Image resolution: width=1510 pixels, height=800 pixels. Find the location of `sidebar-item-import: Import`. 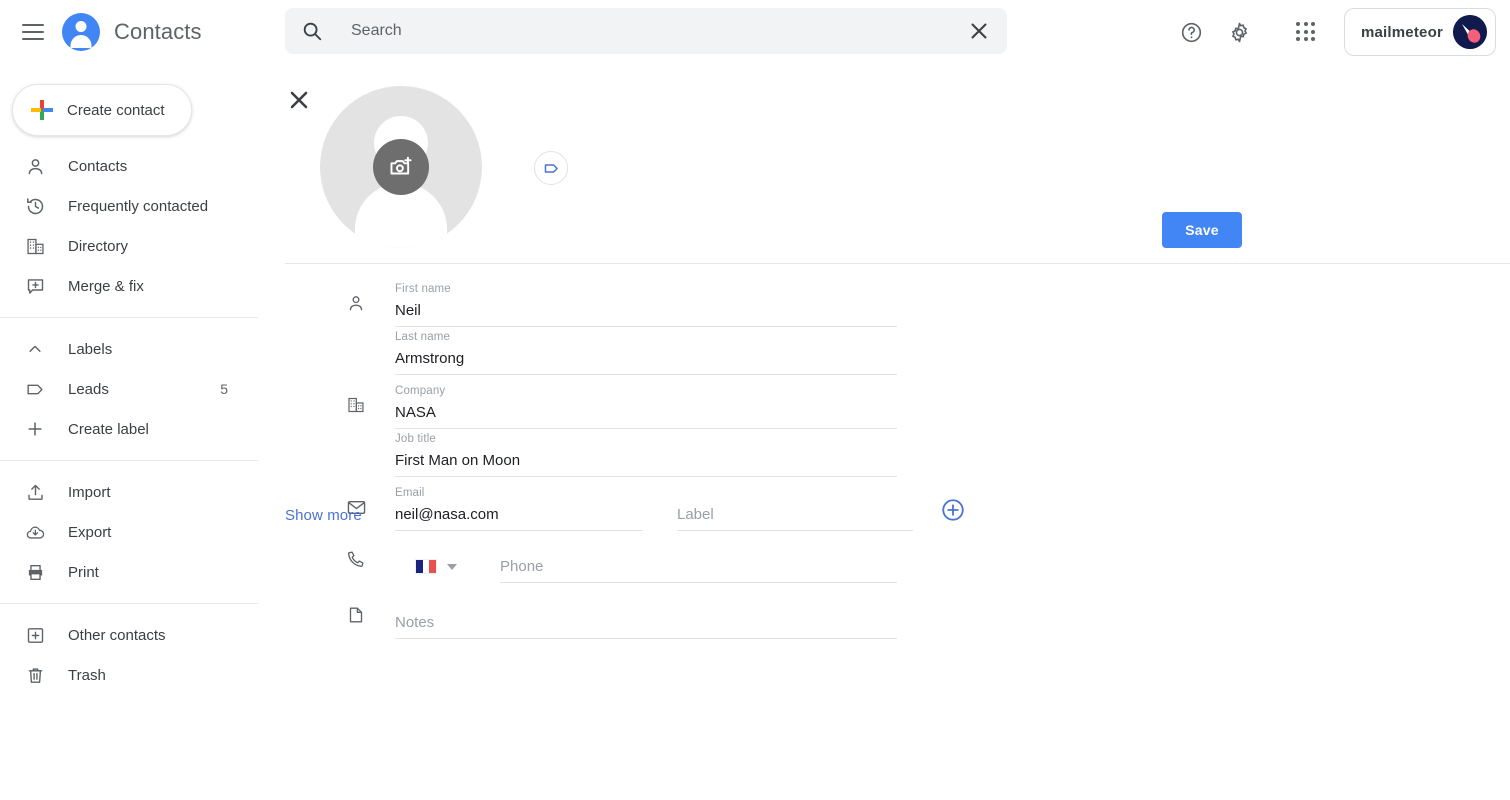

sidebar-item-import: Import is located at coordinates (130, 492).